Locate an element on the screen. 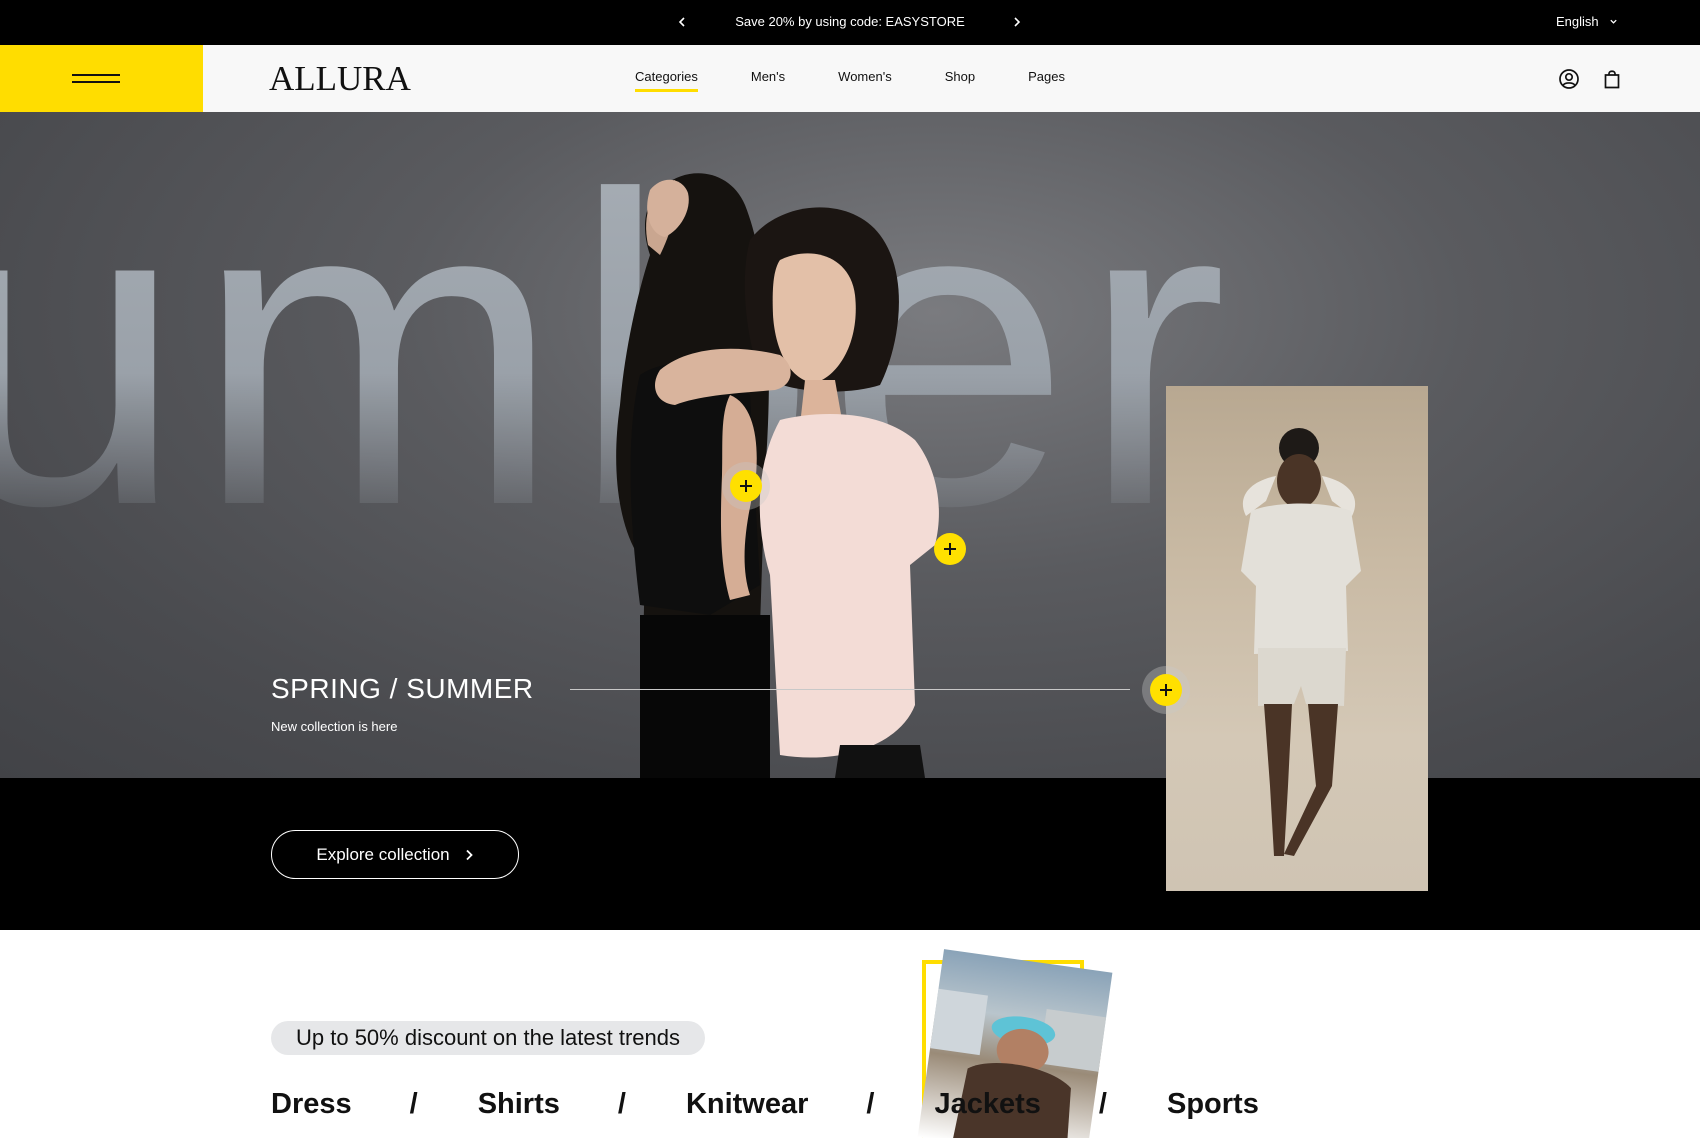 This screenshot has height=1138, width=1700. shopping-bag-icon is located at coordinates (1612, 79).